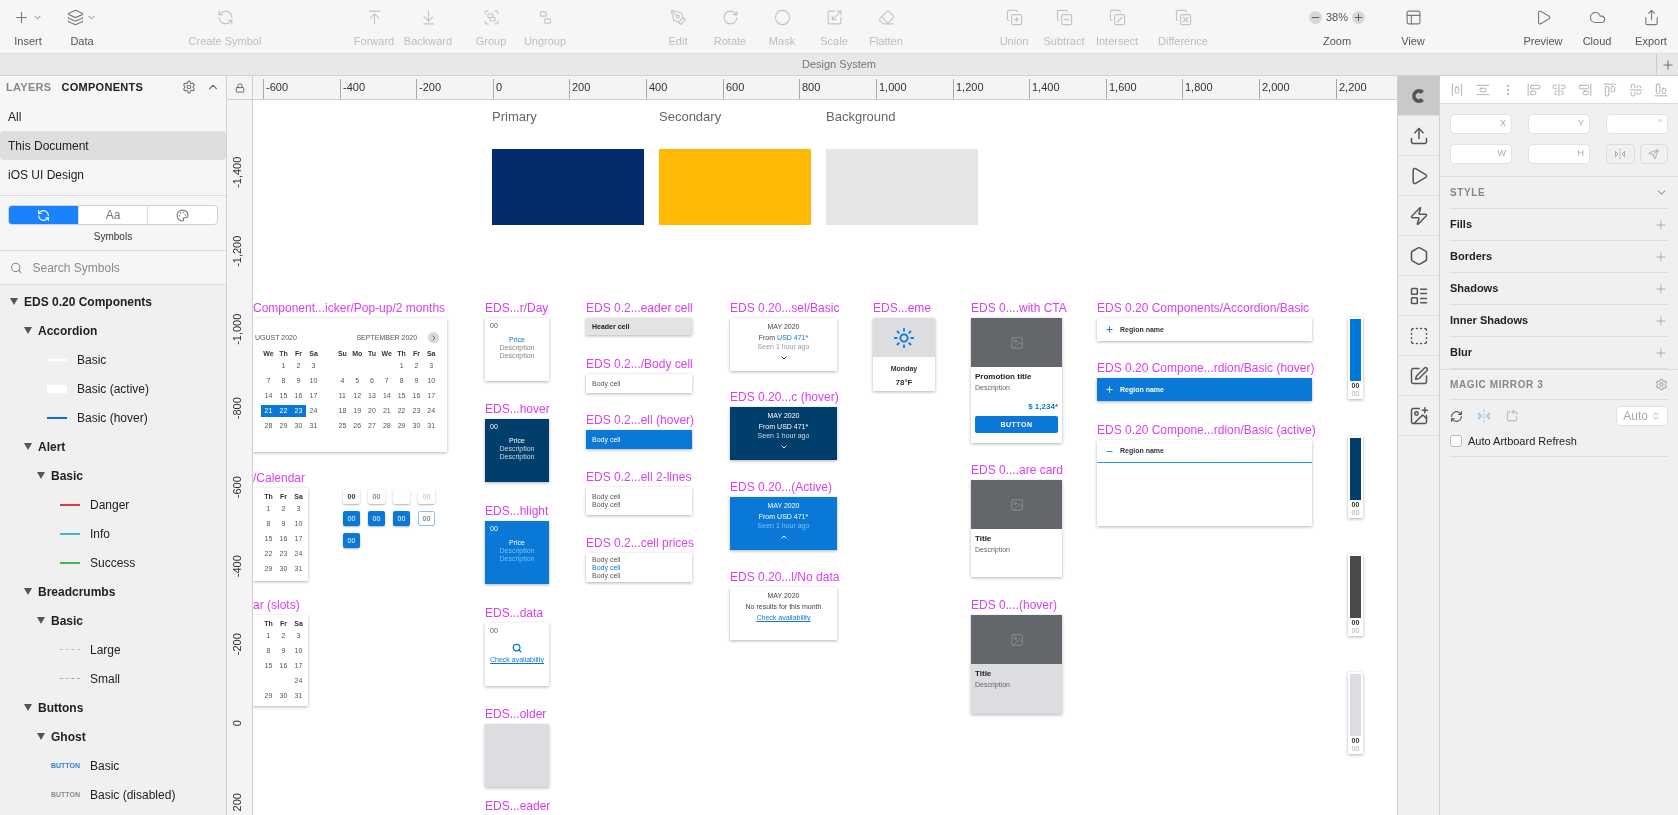  What do you see at coordinates (124, 267) in the screenshot?
I see `search-field: Search Symbols` at bounding box center [124, 267].